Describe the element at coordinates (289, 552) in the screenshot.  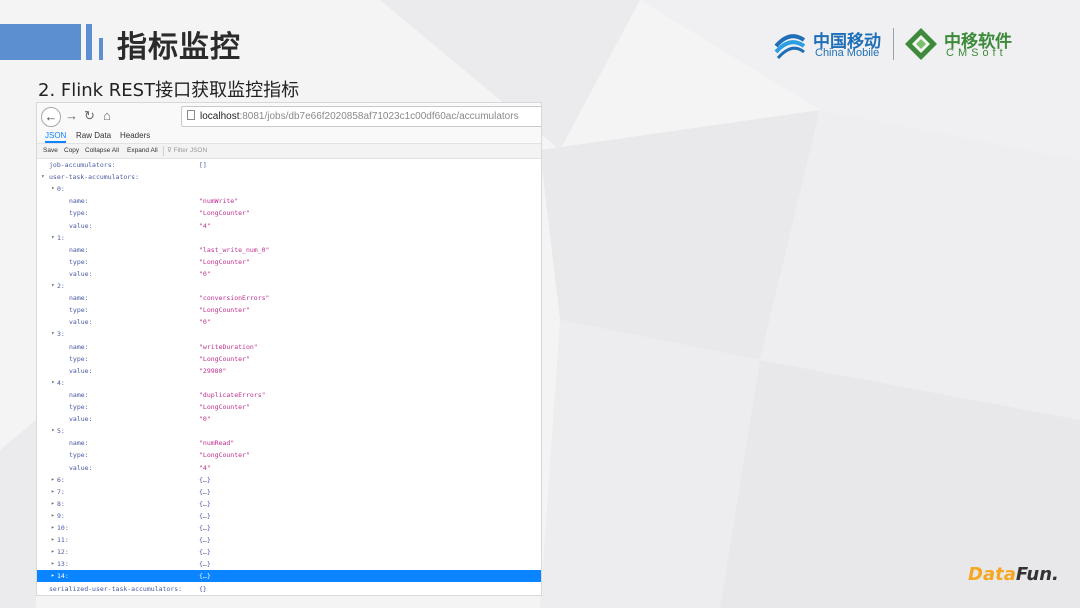
I see `json-row: ▸ 12: {…}` at that location.